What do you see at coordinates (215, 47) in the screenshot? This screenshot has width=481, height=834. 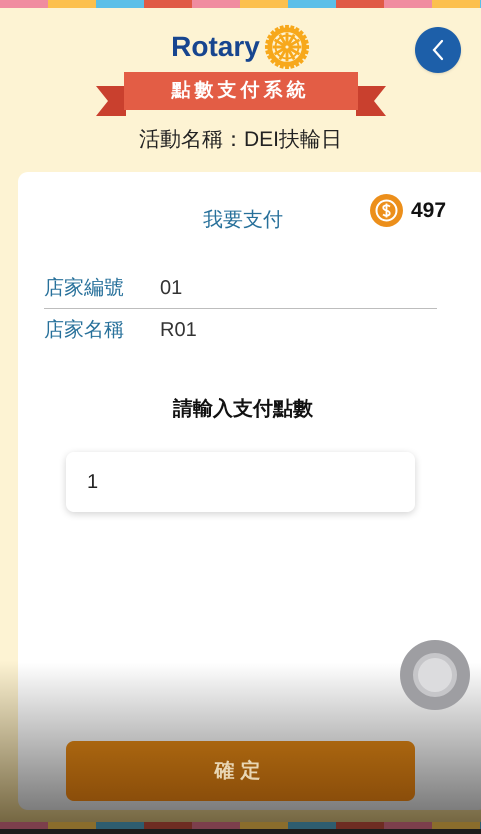 I see `logo-text: Rotary` at bounding box center [215, 47].